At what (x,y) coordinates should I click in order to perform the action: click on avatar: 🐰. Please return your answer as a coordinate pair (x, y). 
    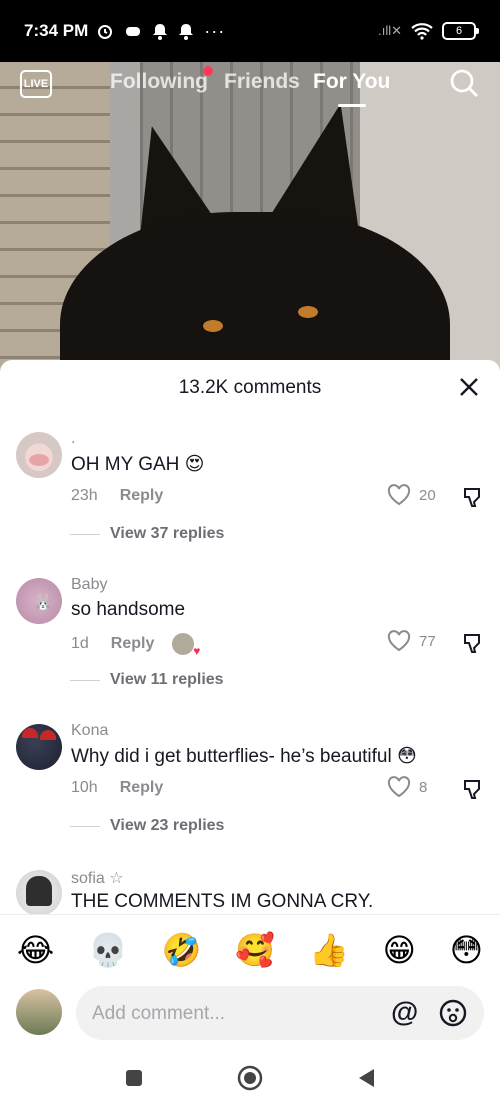
    Looking at the image, I should click on (39, 601).